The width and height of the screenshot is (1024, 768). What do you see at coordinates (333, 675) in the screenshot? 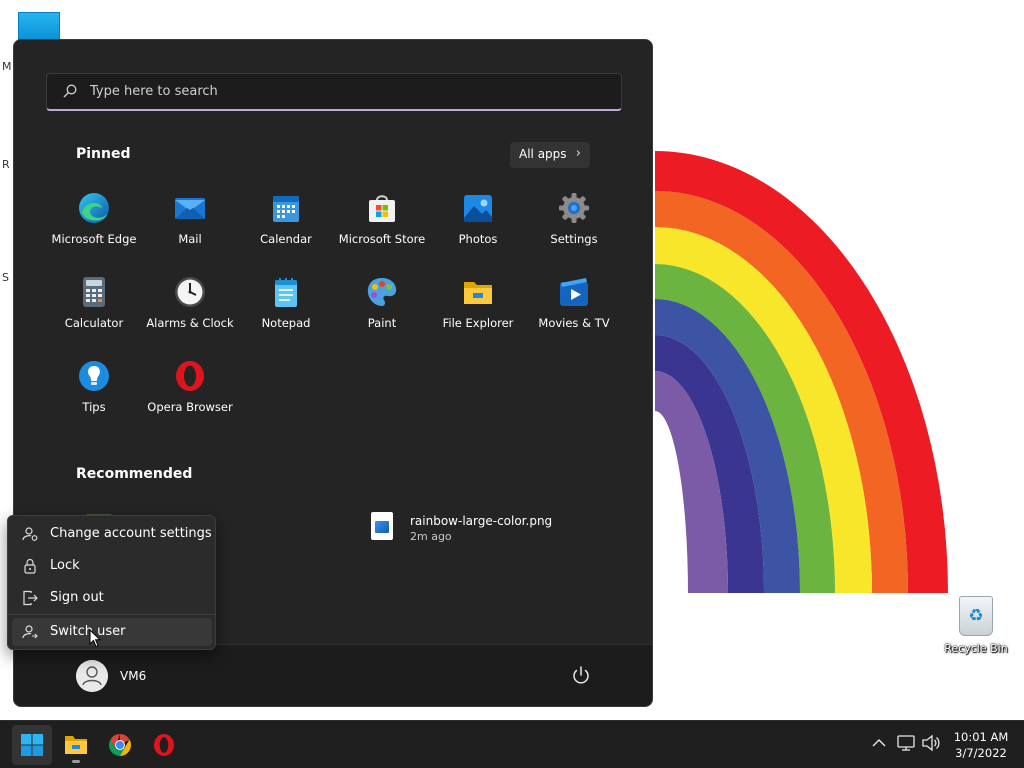
I see `start-menu-footer: VM6` at bounding box center [333, 675].